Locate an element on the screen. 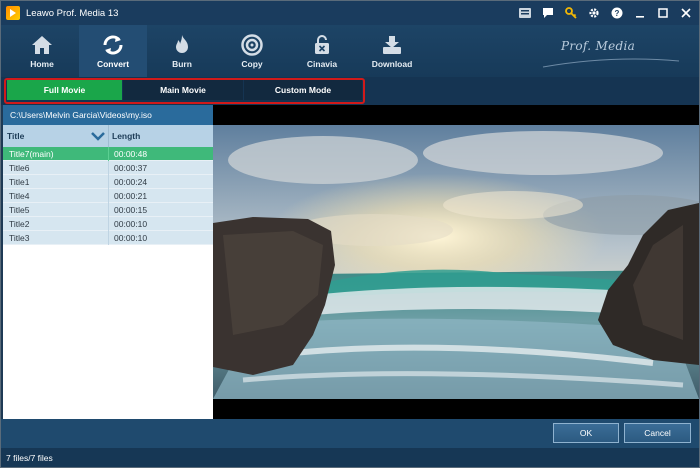 The image size is (700, 468). minimize-icon is located at coordinates (640, 13).